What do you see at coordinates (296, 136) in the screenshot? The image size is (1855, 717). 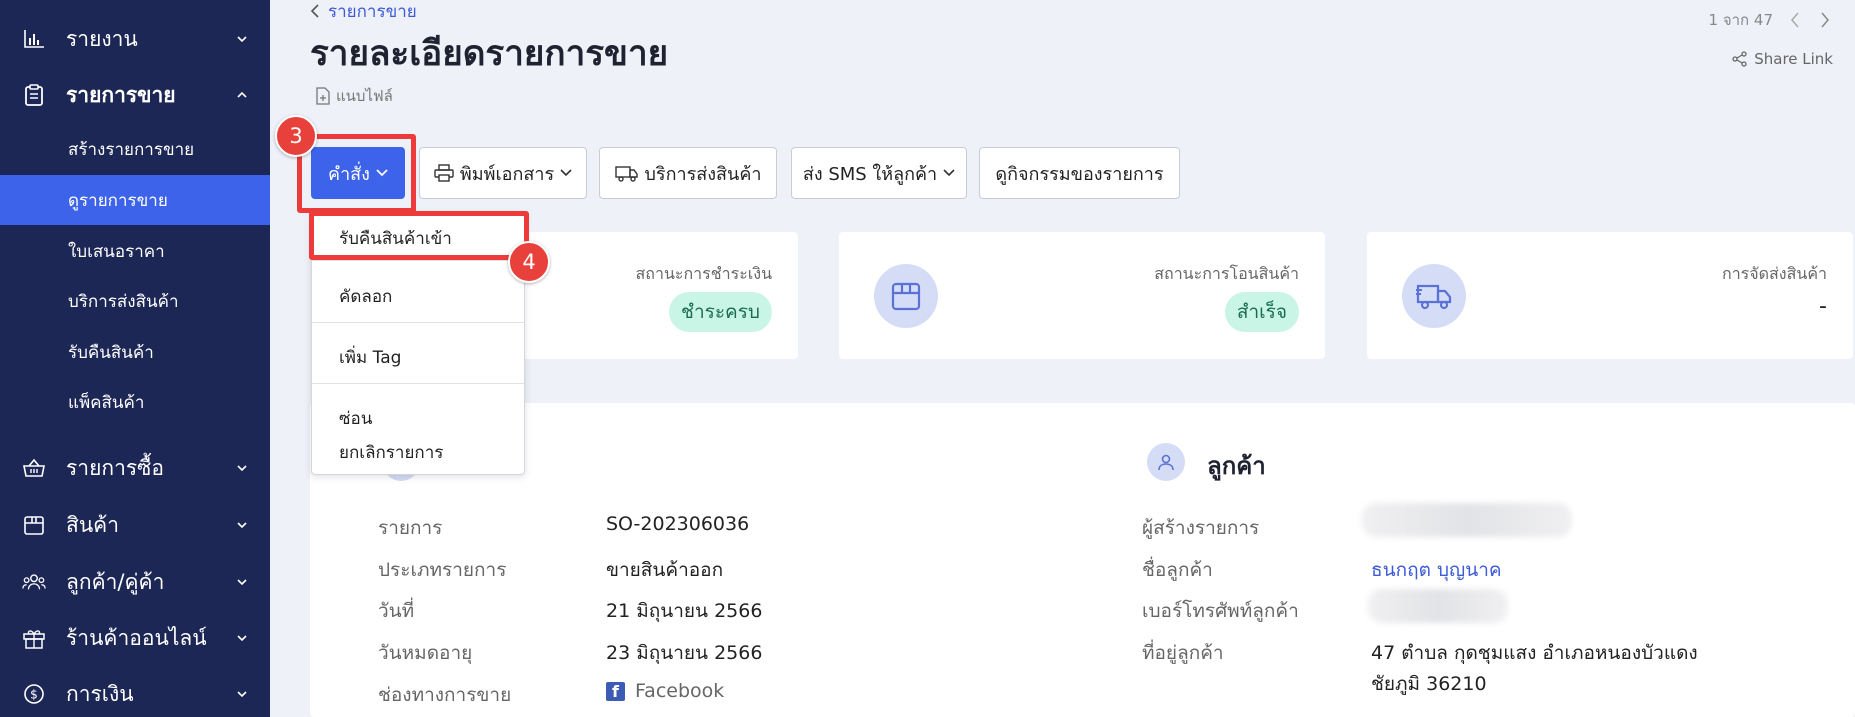 I see `step-badge-3: 3` at bounding box center [296, 136].